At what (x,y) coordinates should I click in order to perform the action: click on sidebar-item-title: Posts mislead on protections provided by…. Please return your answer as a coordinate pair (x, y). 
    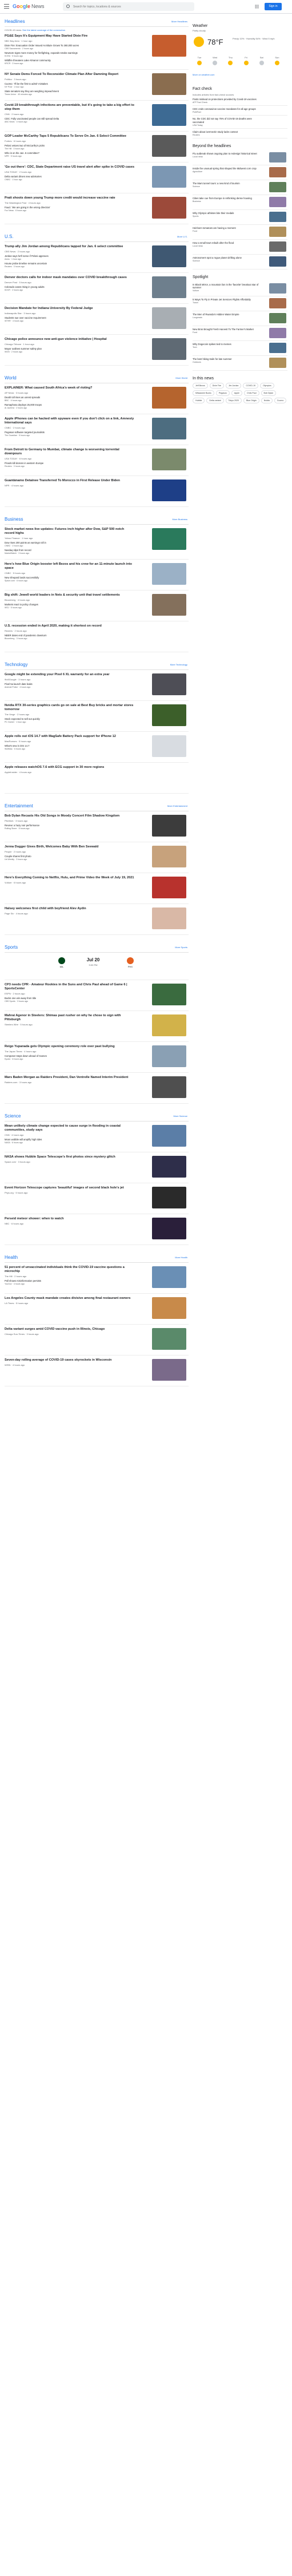
    Looking at the image, I should click on (226, 100).